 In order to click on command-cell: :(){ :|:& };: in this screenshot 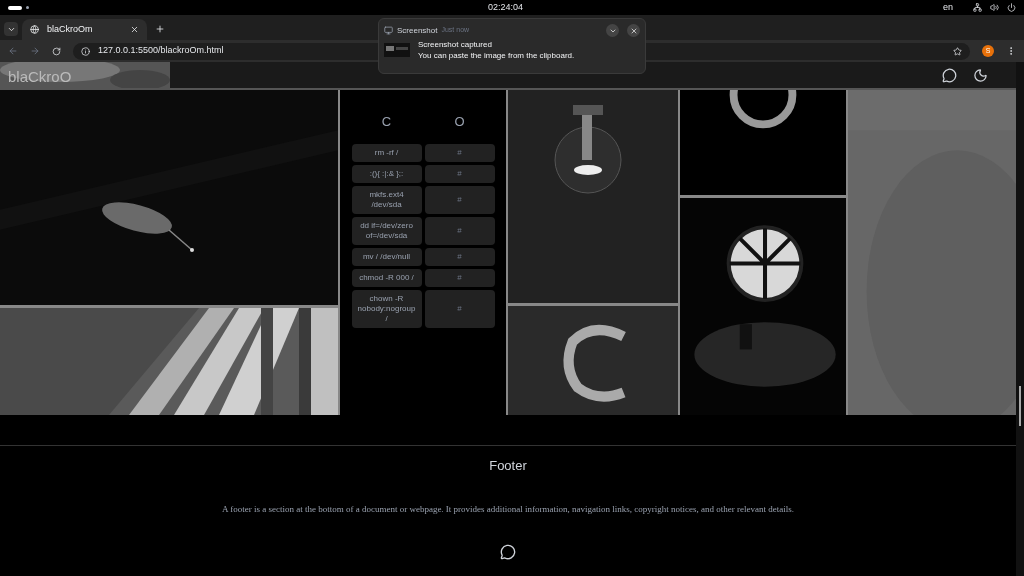, I will do `click(386, 173)`.